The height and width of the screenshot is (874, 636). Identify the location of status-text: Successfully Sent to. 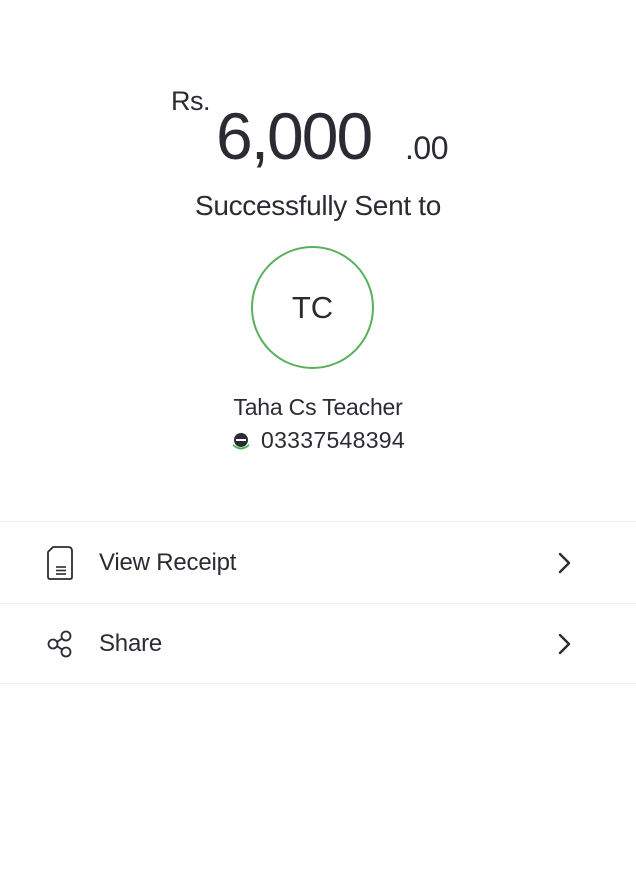
(318, 205).